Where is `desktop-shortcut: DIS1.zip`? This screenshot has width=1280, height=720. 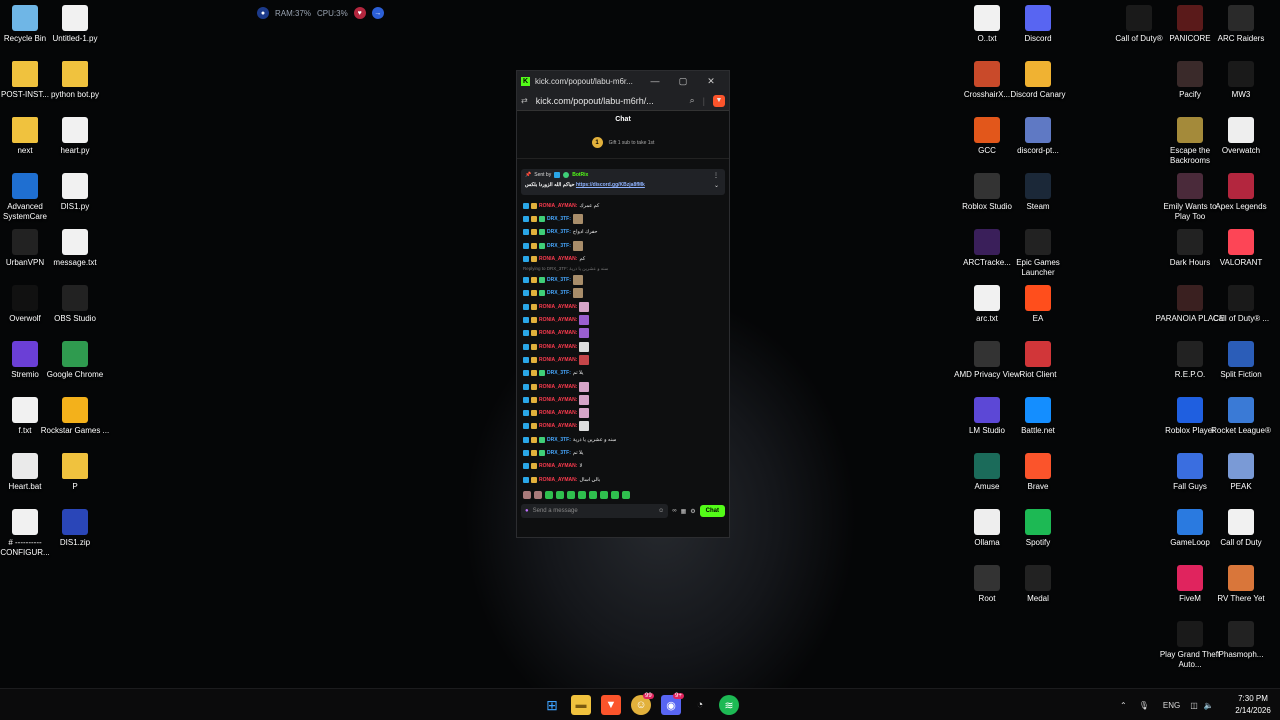 desktop-shortcut: DIS1.zip is located at coordinates (75, 528).